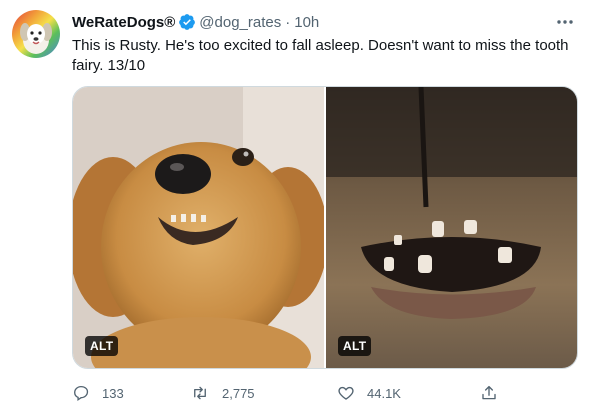 This screenshot has width=603, height=410. Describe the element at coordinates (489, 392) in the screenshot. I see `share-icon` at that location.